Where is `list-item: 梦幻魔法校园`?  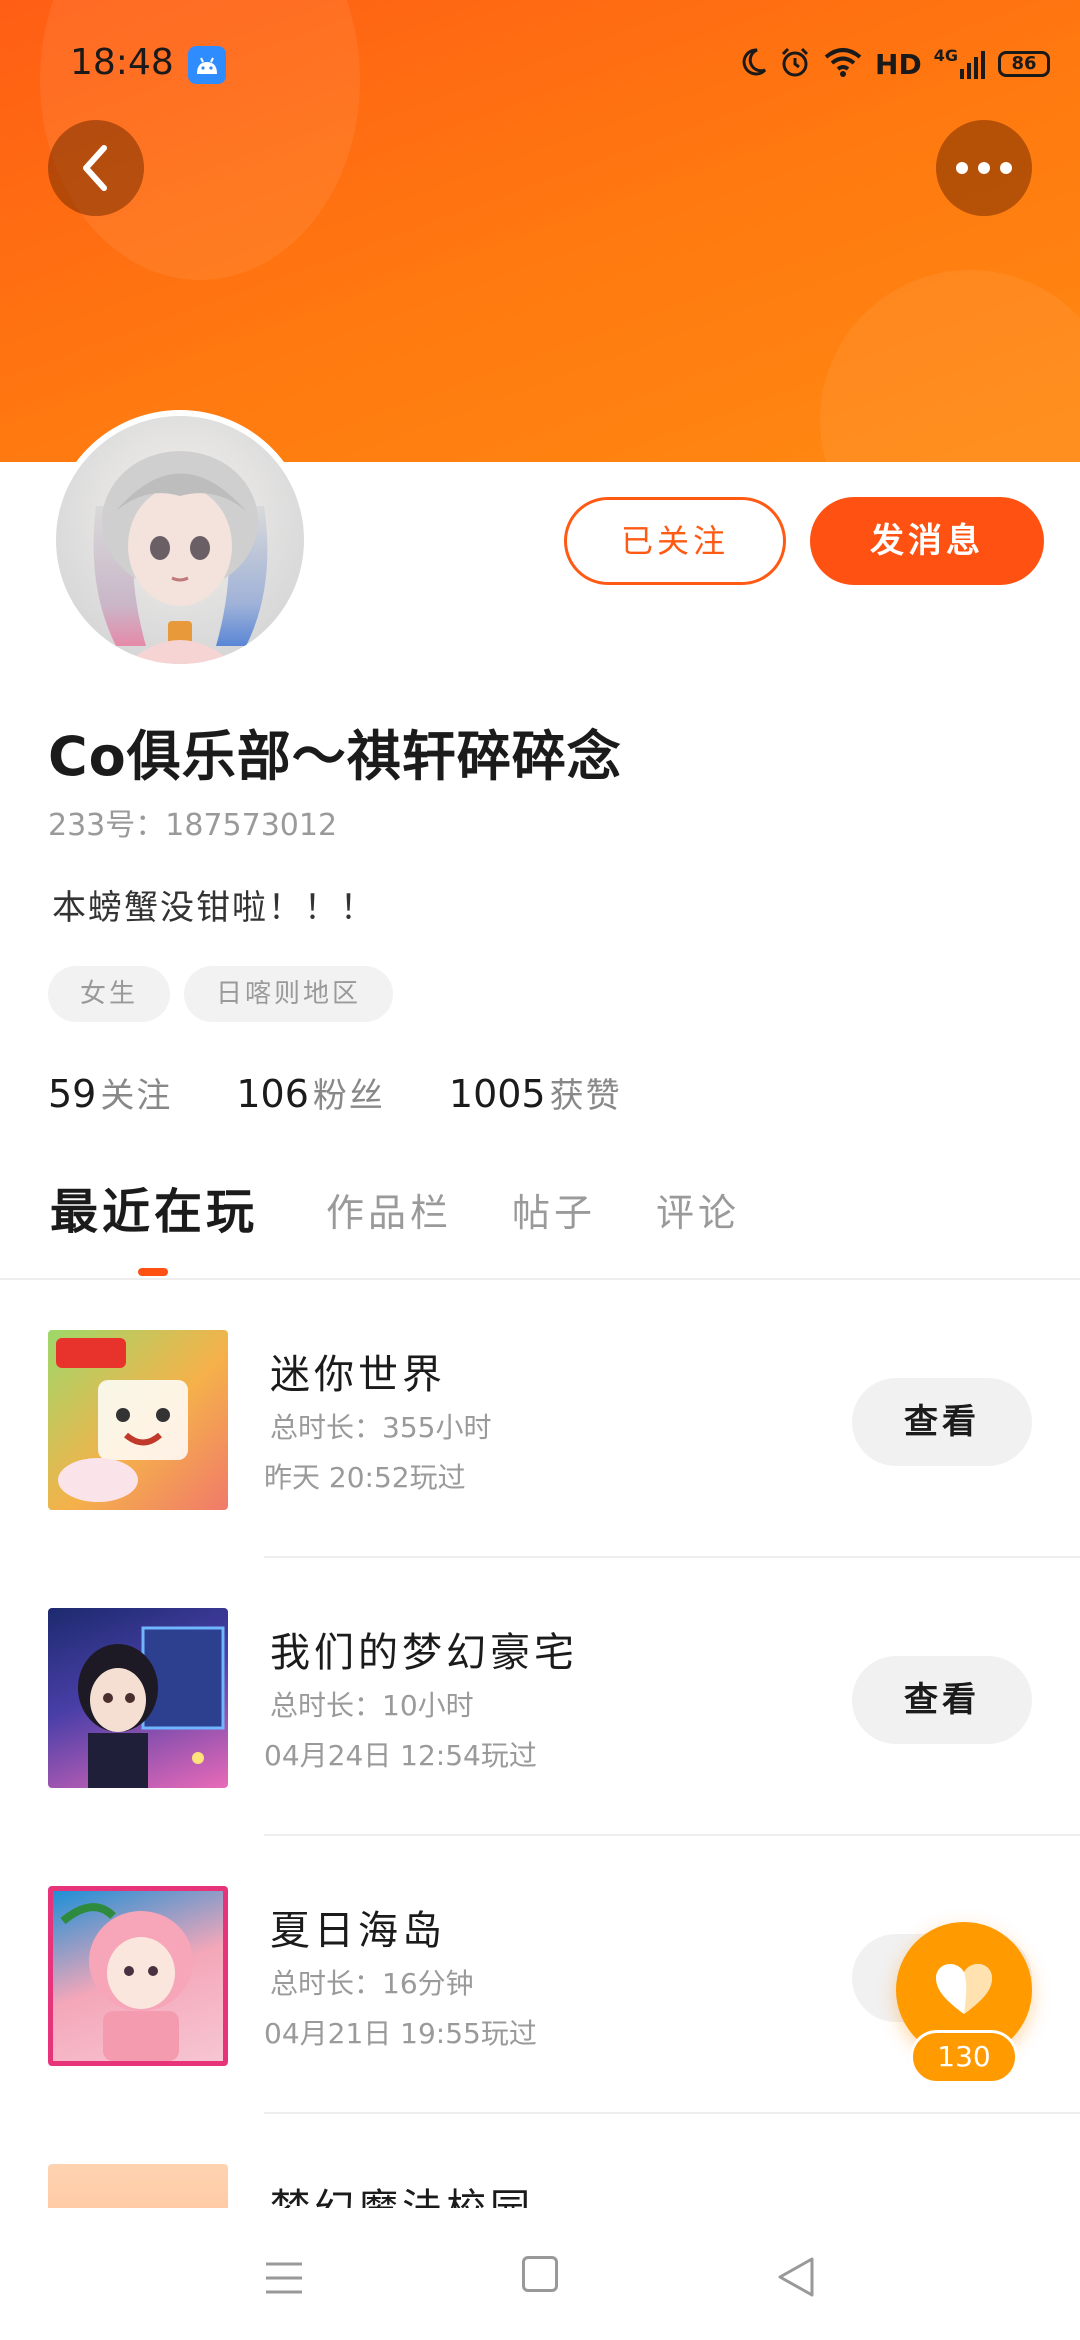
list-item: 梦幻魔法校园 is located at coordinates (540, 2161).